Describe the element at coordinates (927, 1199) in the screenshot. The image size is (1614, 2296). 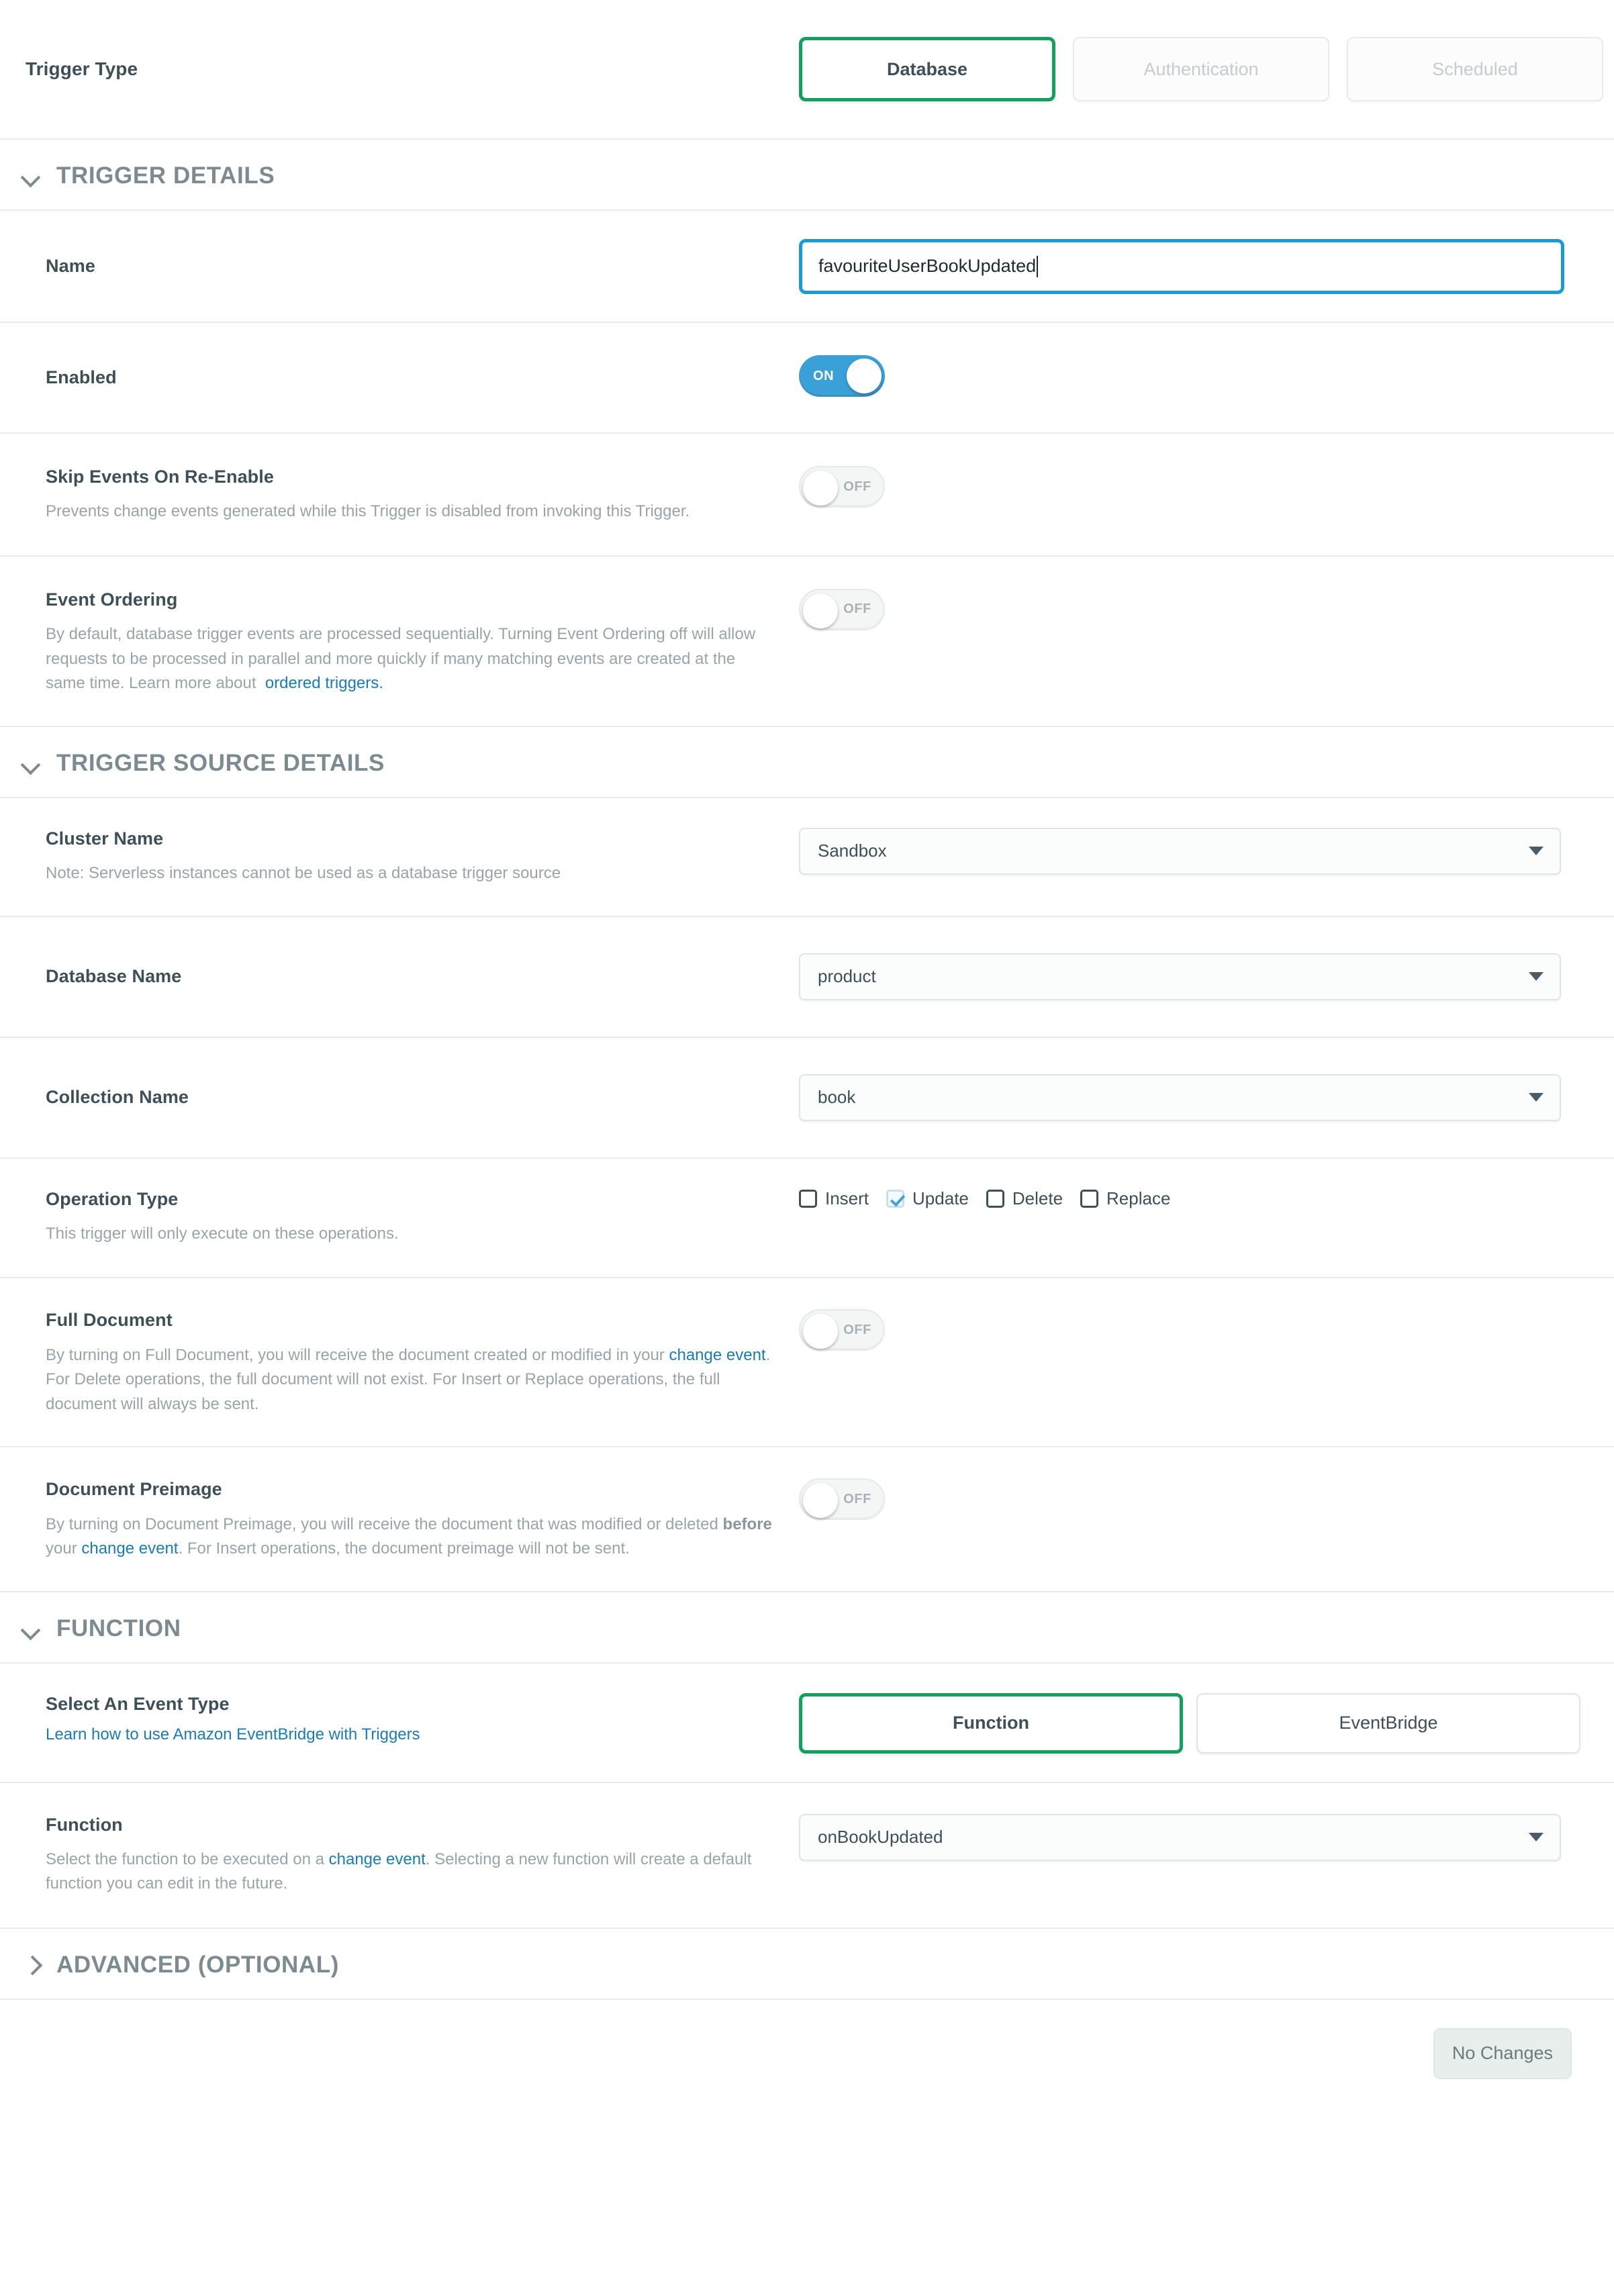
I see `operation-type-update-checkbox: Update` at that location.